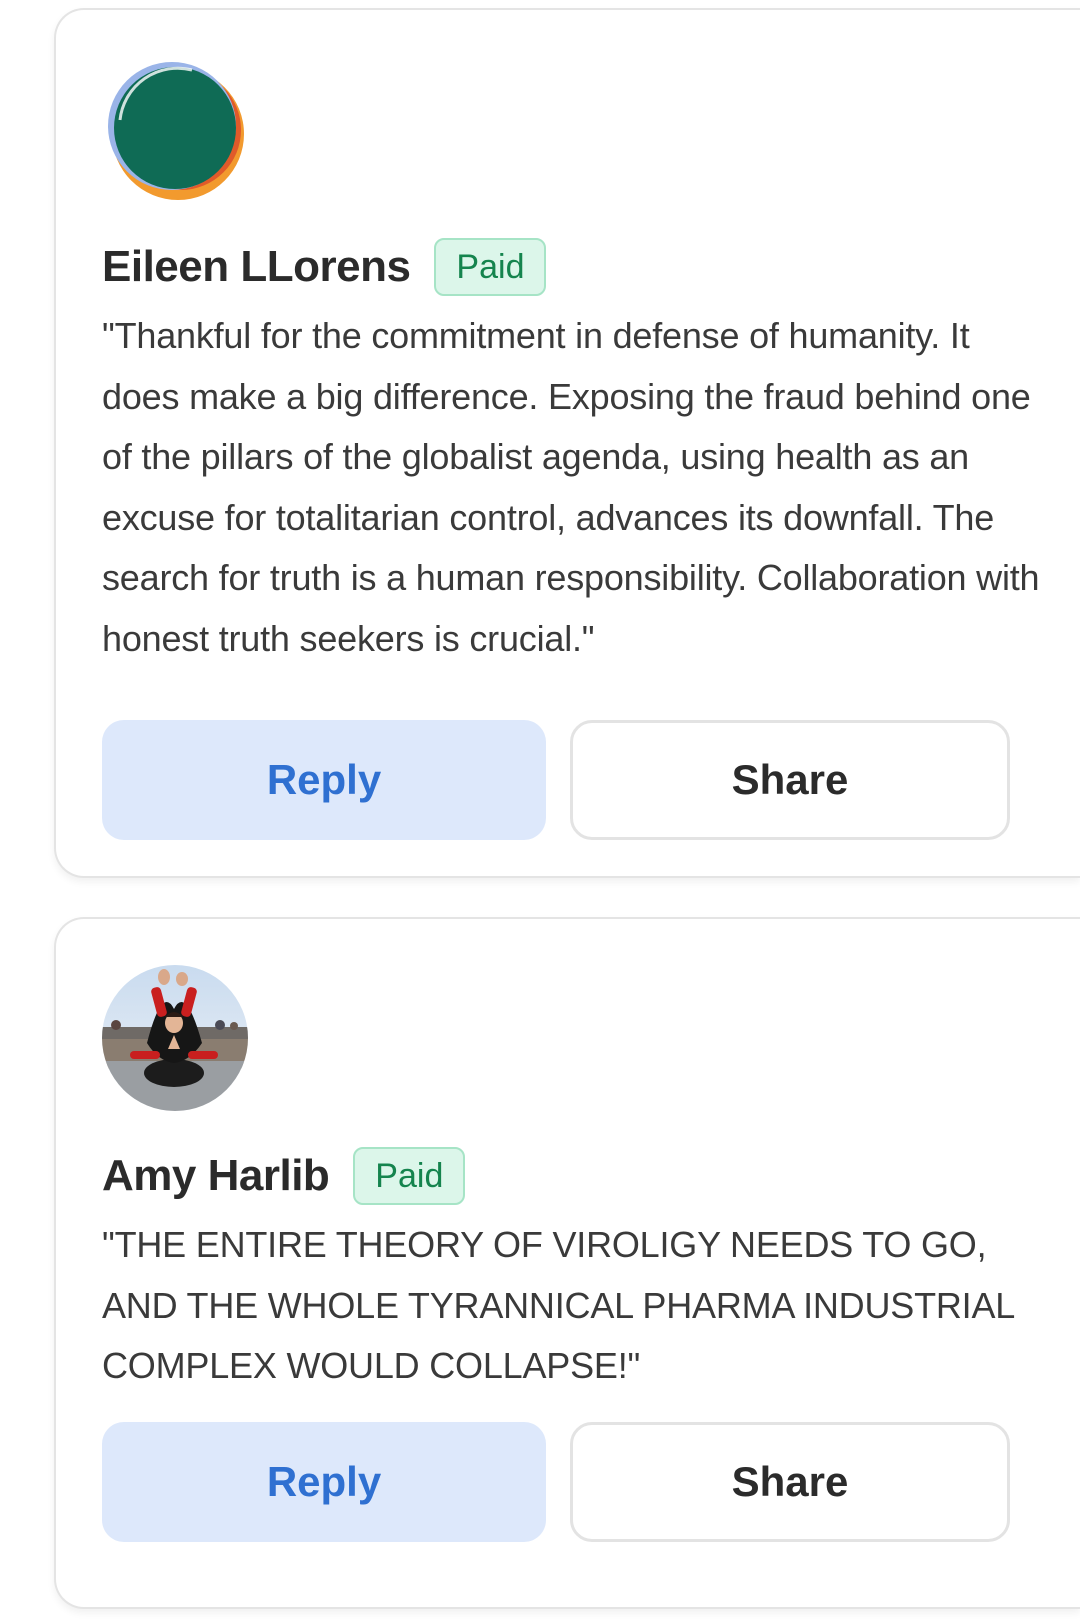 This screenshot has width=1080, height=1622. I want to click on author-row: Eileen LLorens Paid, so click(324, 267).